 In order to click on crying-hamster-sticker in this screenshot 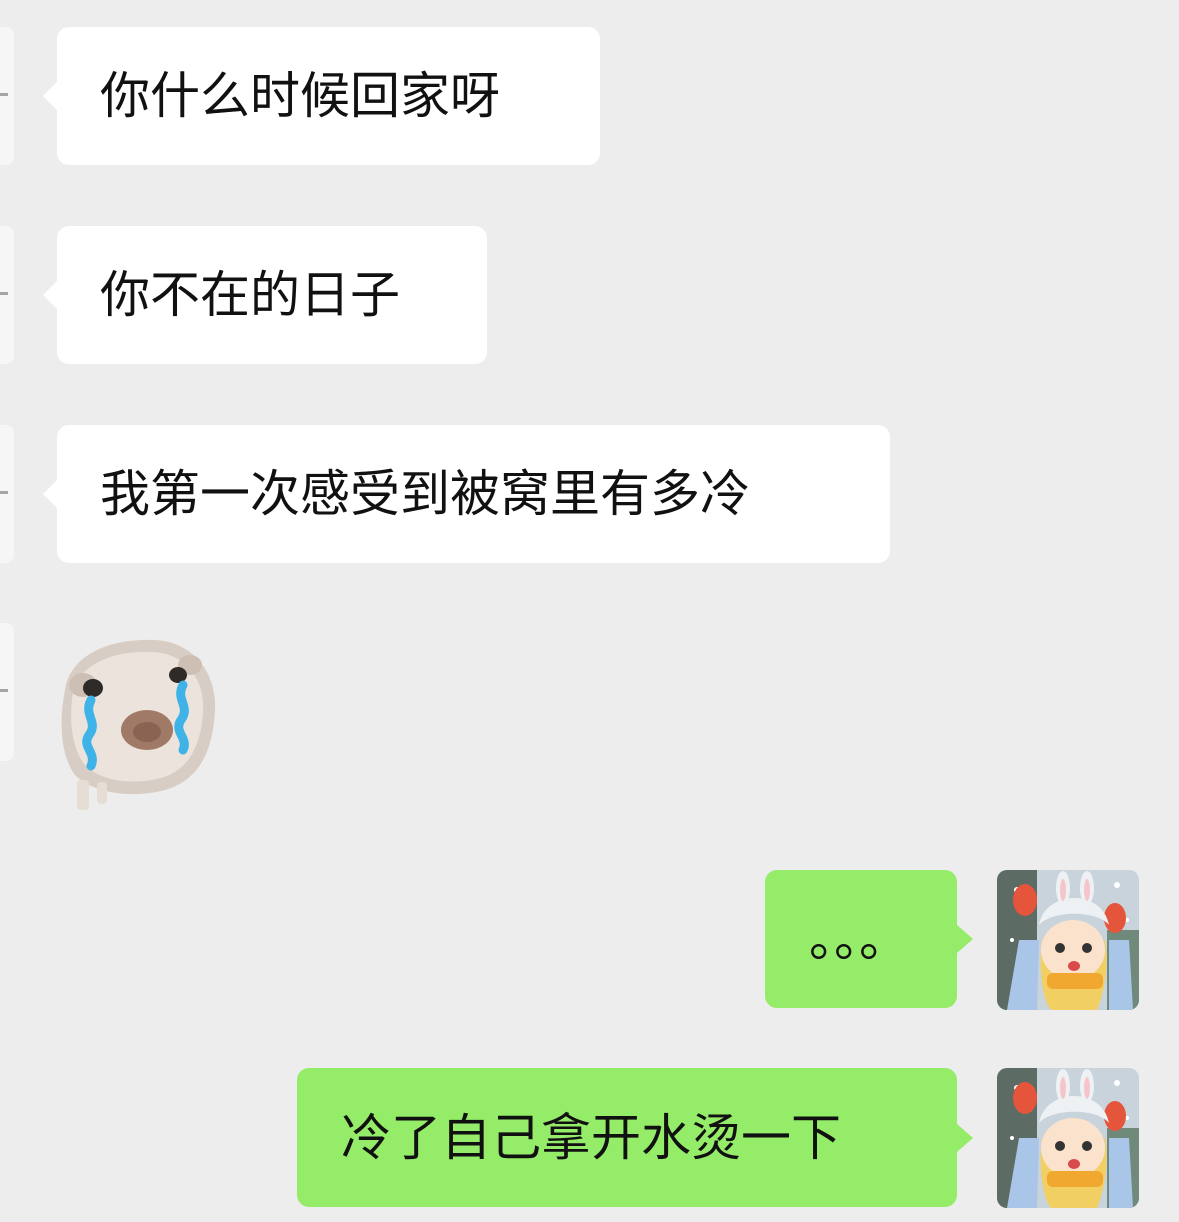, I will do `click(137, 720)`.